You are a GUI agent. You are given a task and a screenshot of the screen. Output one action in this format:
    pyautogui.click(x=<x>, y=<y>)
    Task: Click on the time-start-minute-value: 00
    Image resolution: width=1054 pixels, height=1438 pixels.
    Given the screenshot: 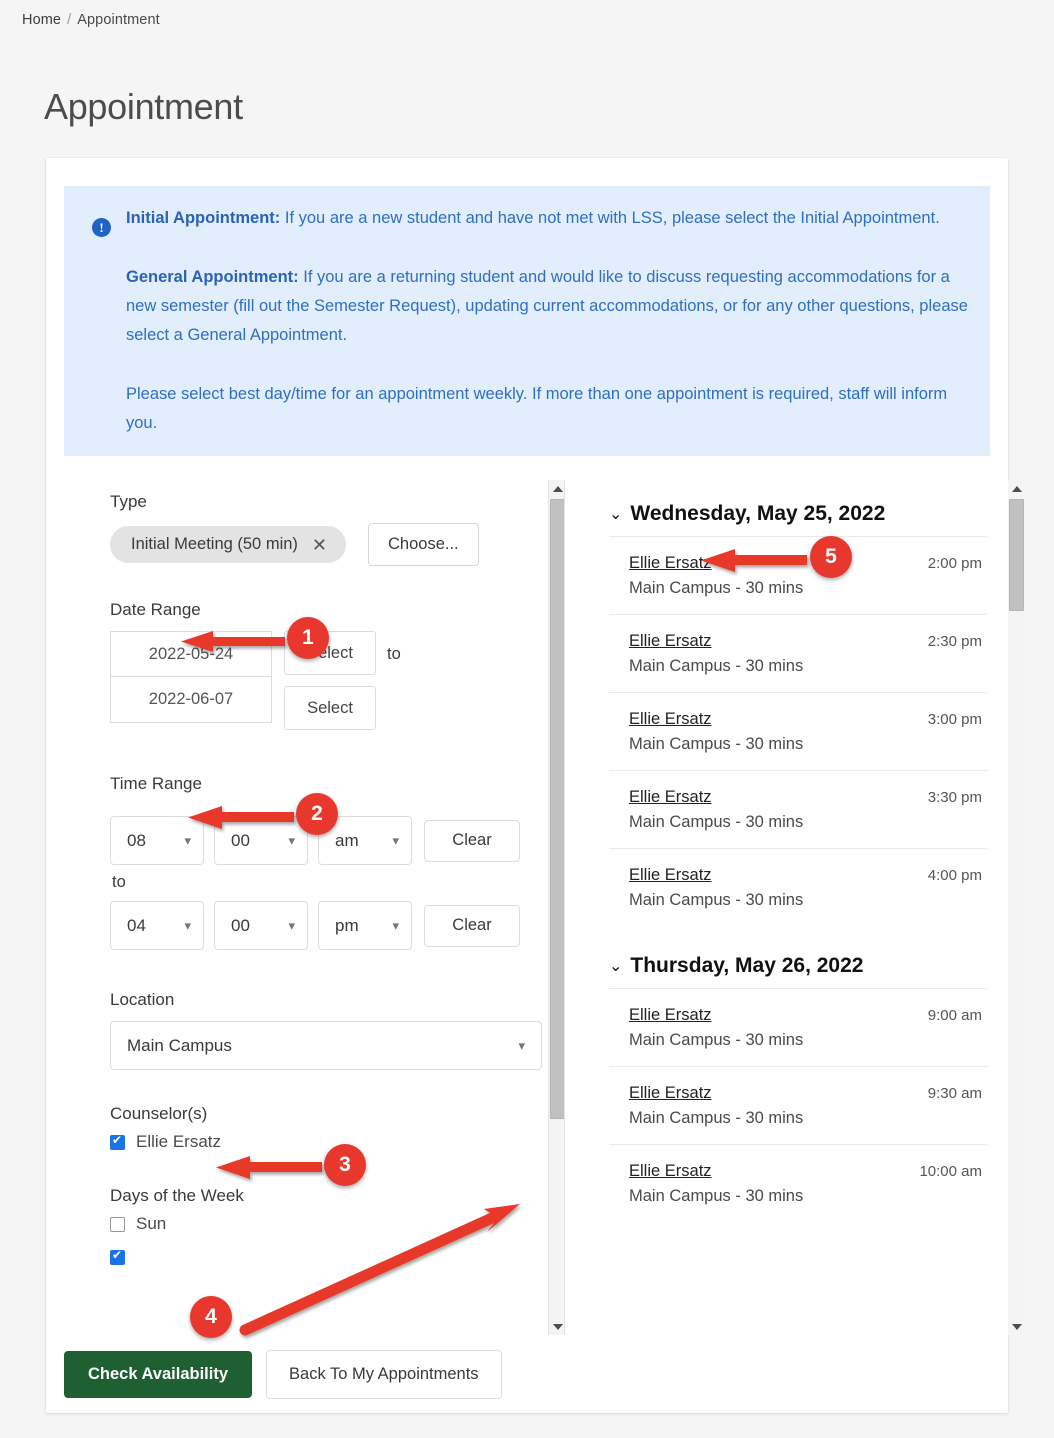 What is the action you would take?
    pyautogui.click(x=240, y=840)
    